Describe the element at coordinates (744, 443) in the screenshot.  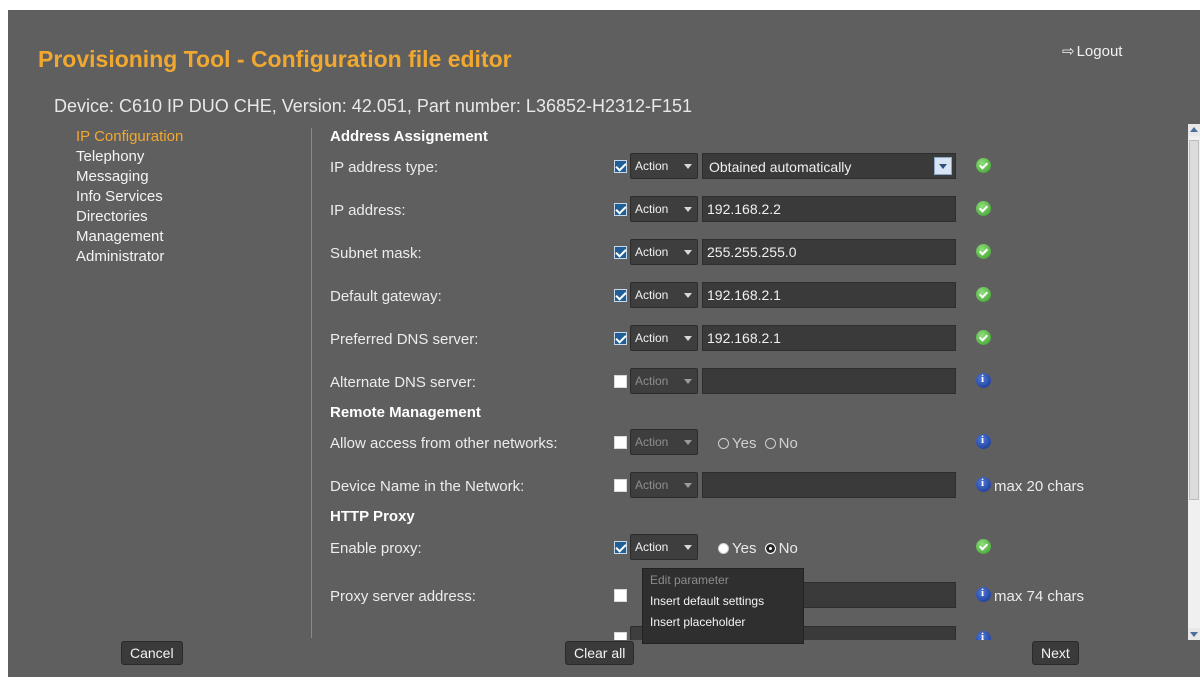
I see `radio-label: Yes` at that location.